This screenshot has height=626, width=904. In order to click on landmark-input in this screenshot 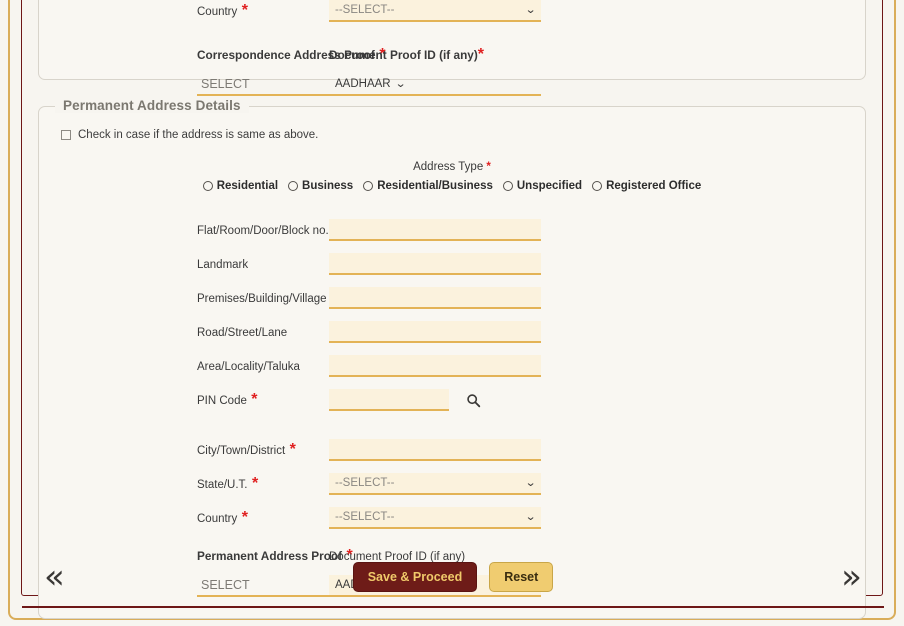, I will do `click(435, 264)`.